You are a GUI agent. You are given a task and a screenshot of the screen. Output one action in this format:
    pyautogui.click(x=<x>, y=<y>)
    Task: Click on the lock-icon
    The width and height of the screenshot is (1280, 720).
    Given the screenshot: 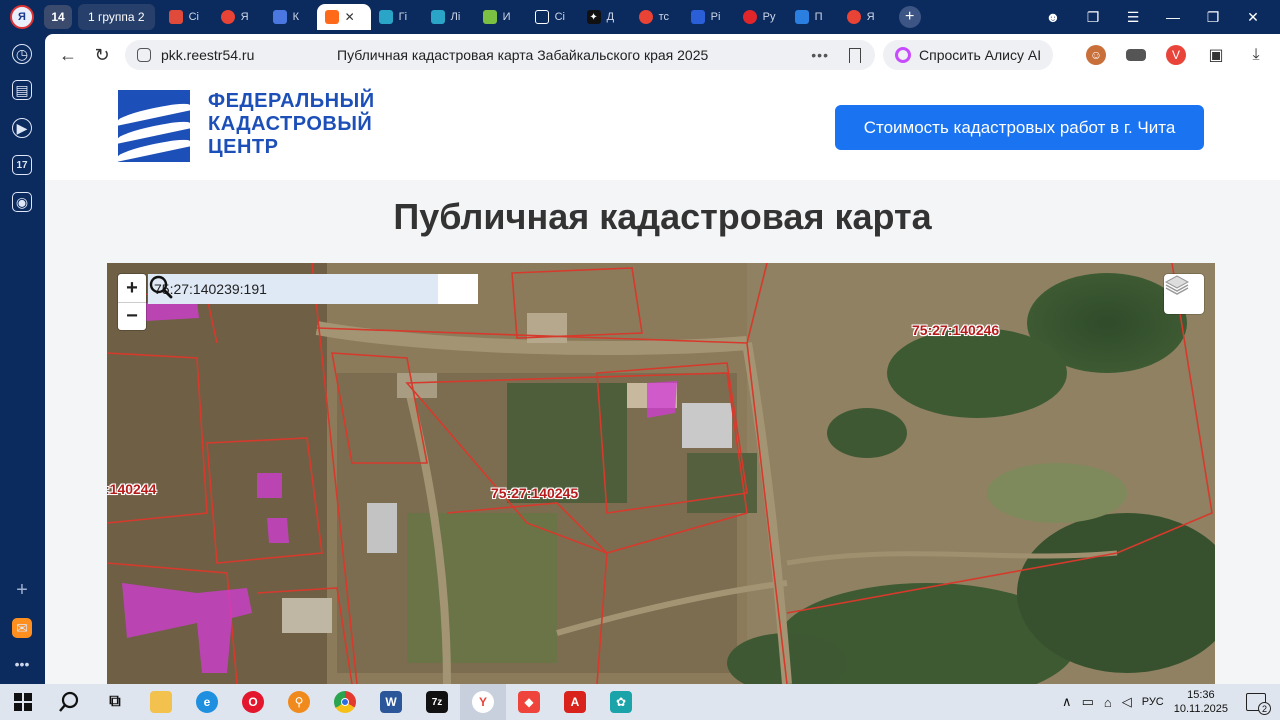 What is the action you would take?
    pyautogui.click(x=144, y=55)
    